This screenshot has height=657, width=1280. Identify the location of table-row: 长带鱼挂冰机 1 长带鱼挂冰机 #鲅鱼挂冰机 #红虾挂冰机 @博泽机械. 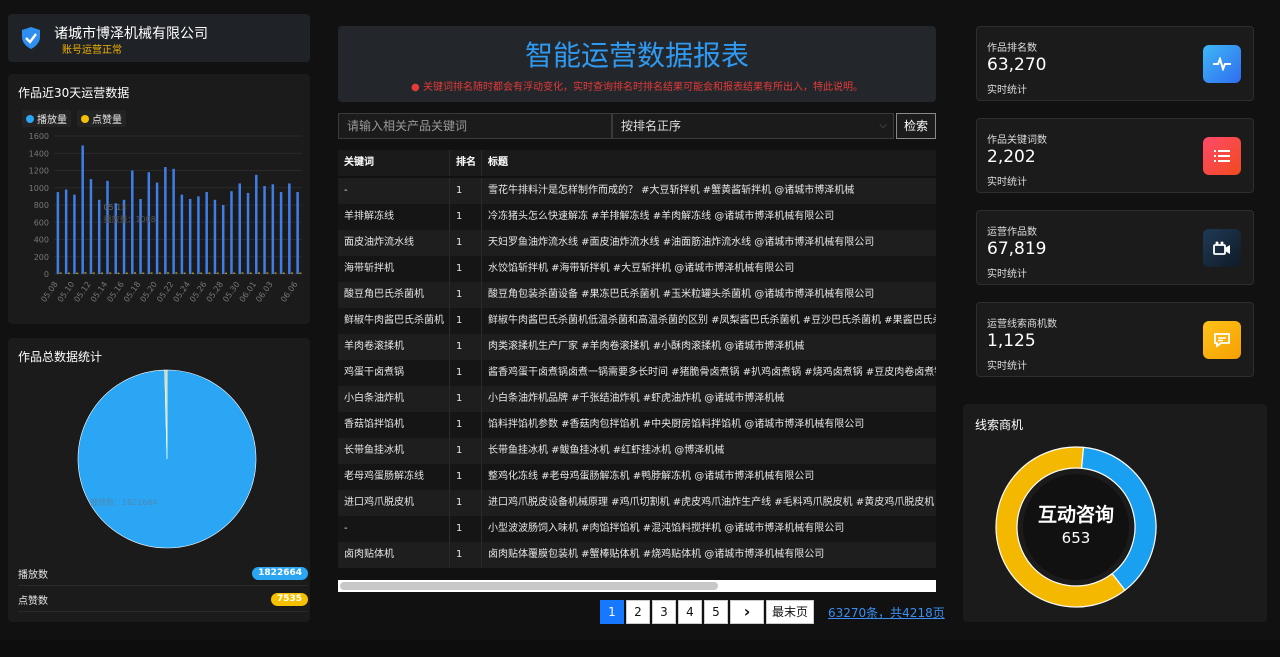
(637, 451).